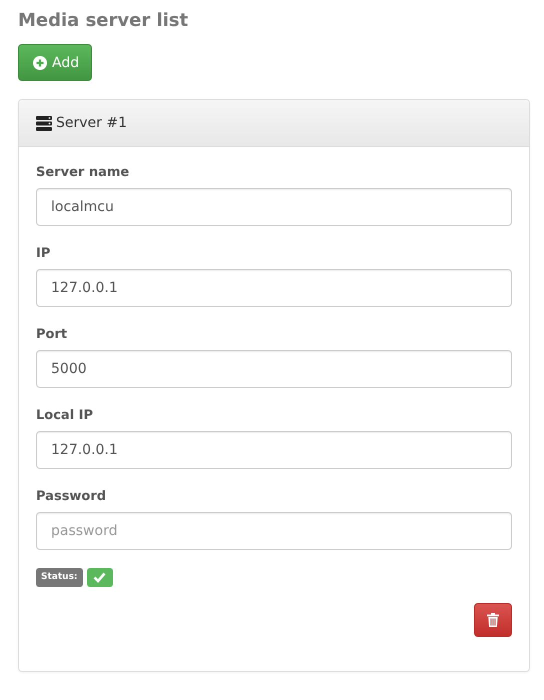 The image size is (544, 700). I want to click on check-icon, so click(99, 577).